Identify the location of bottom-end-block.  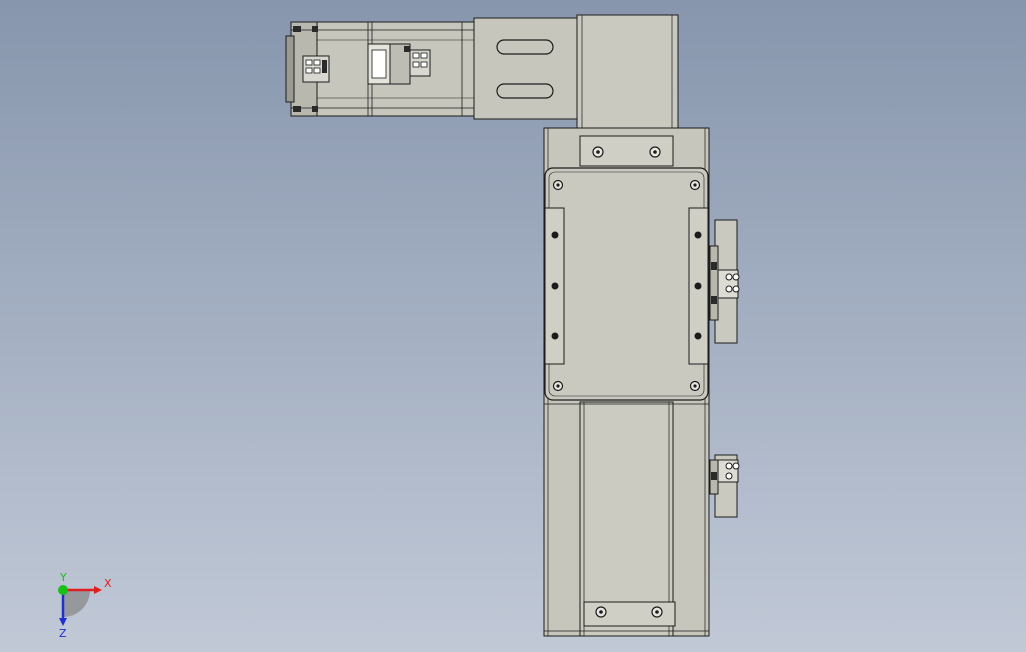
(629, 614).